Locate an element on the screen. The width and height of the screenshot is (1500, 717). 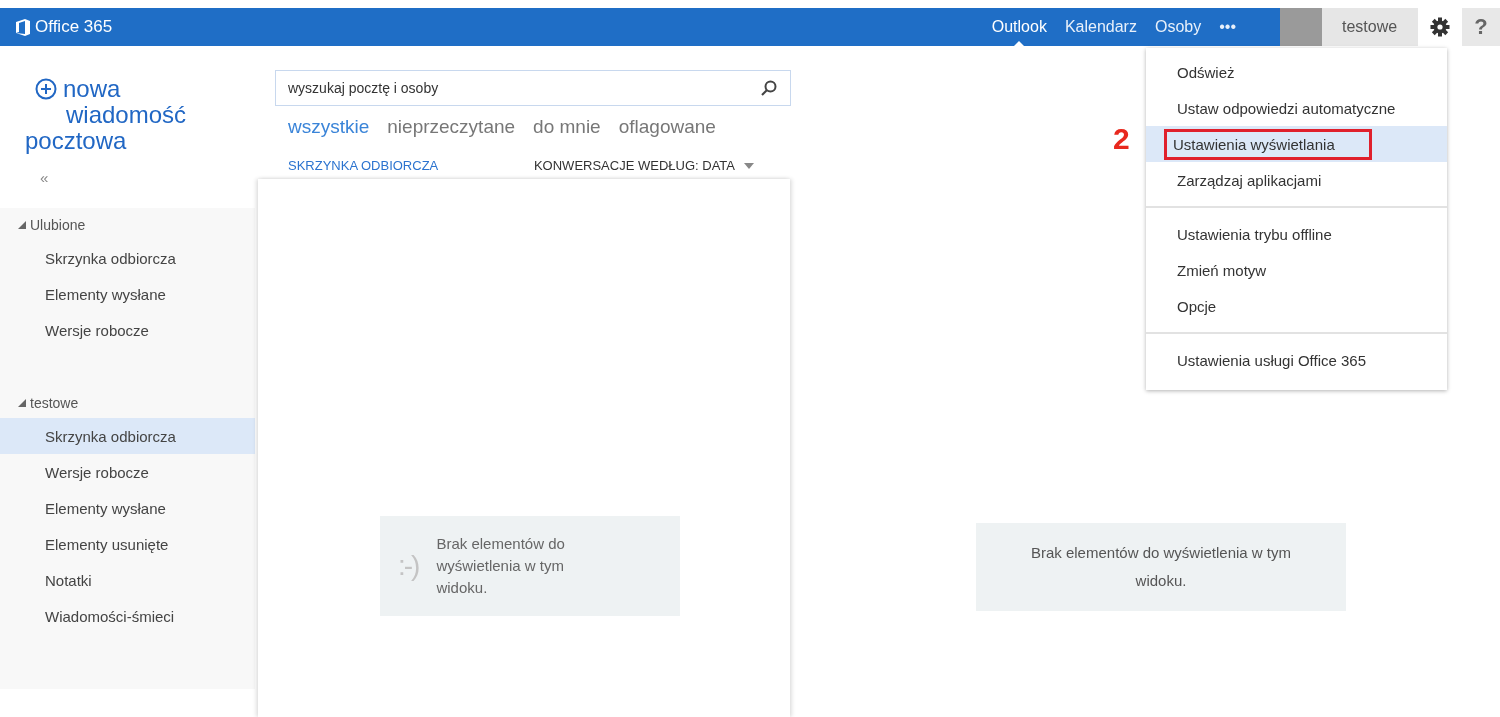
filter-tab: wszystkie is located at coordinates (329, 127).